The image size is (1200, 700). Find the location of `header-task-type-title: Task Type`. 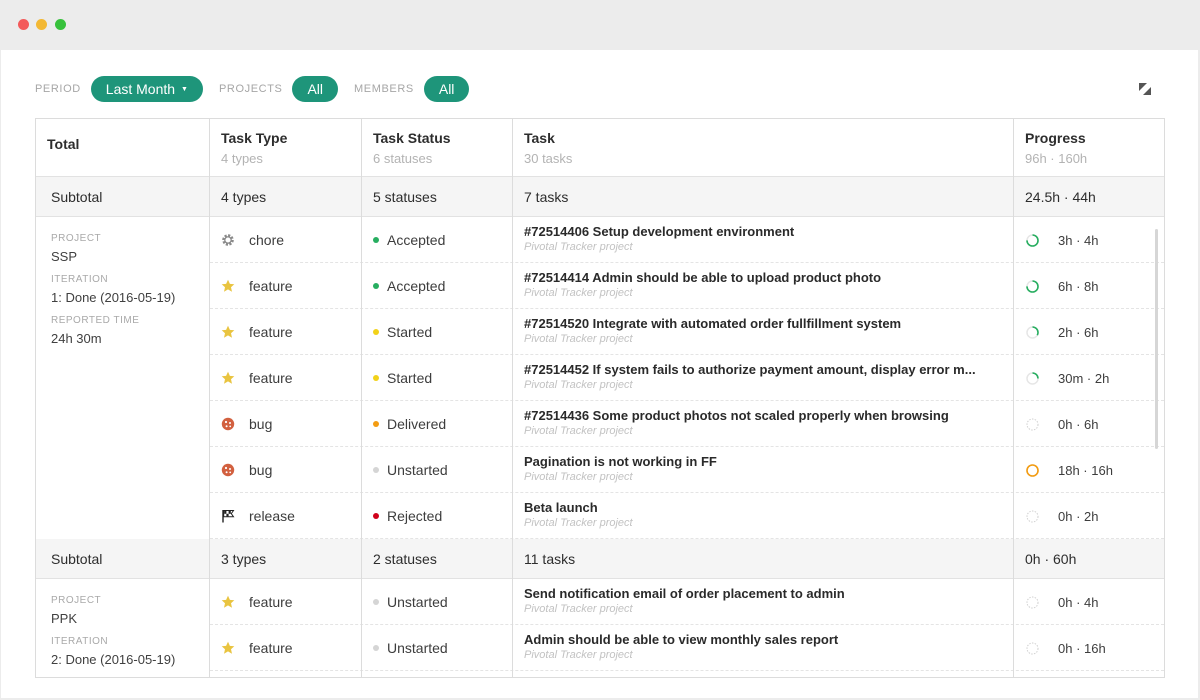

header-task-type-title: Task Type is located at coordinates (254, 138).